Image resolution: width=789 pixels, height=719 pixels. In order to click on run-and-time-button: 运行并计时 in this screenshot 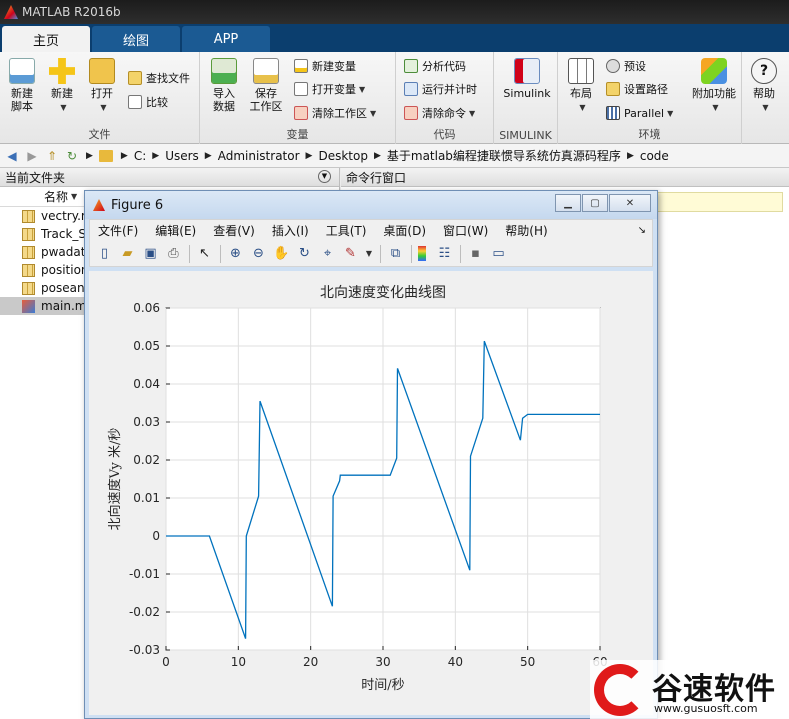, I will do `click(440, 89)`.